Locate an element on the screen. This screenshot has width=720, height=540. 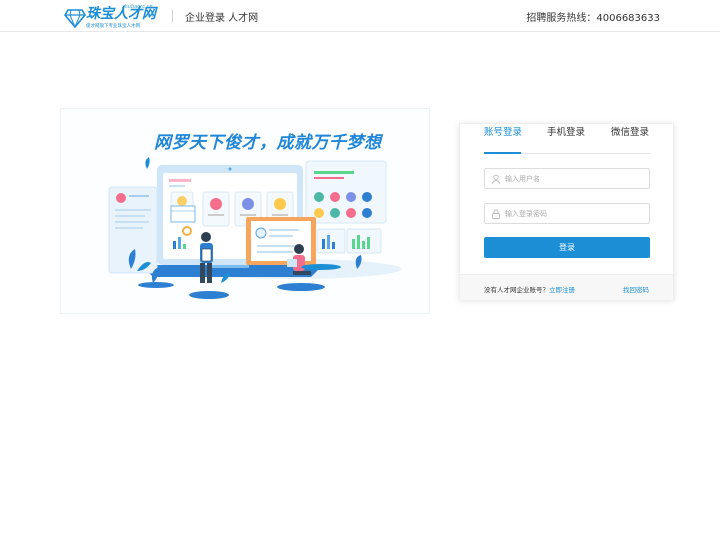
login-button: 登录 is located at coordinates (567, 247).